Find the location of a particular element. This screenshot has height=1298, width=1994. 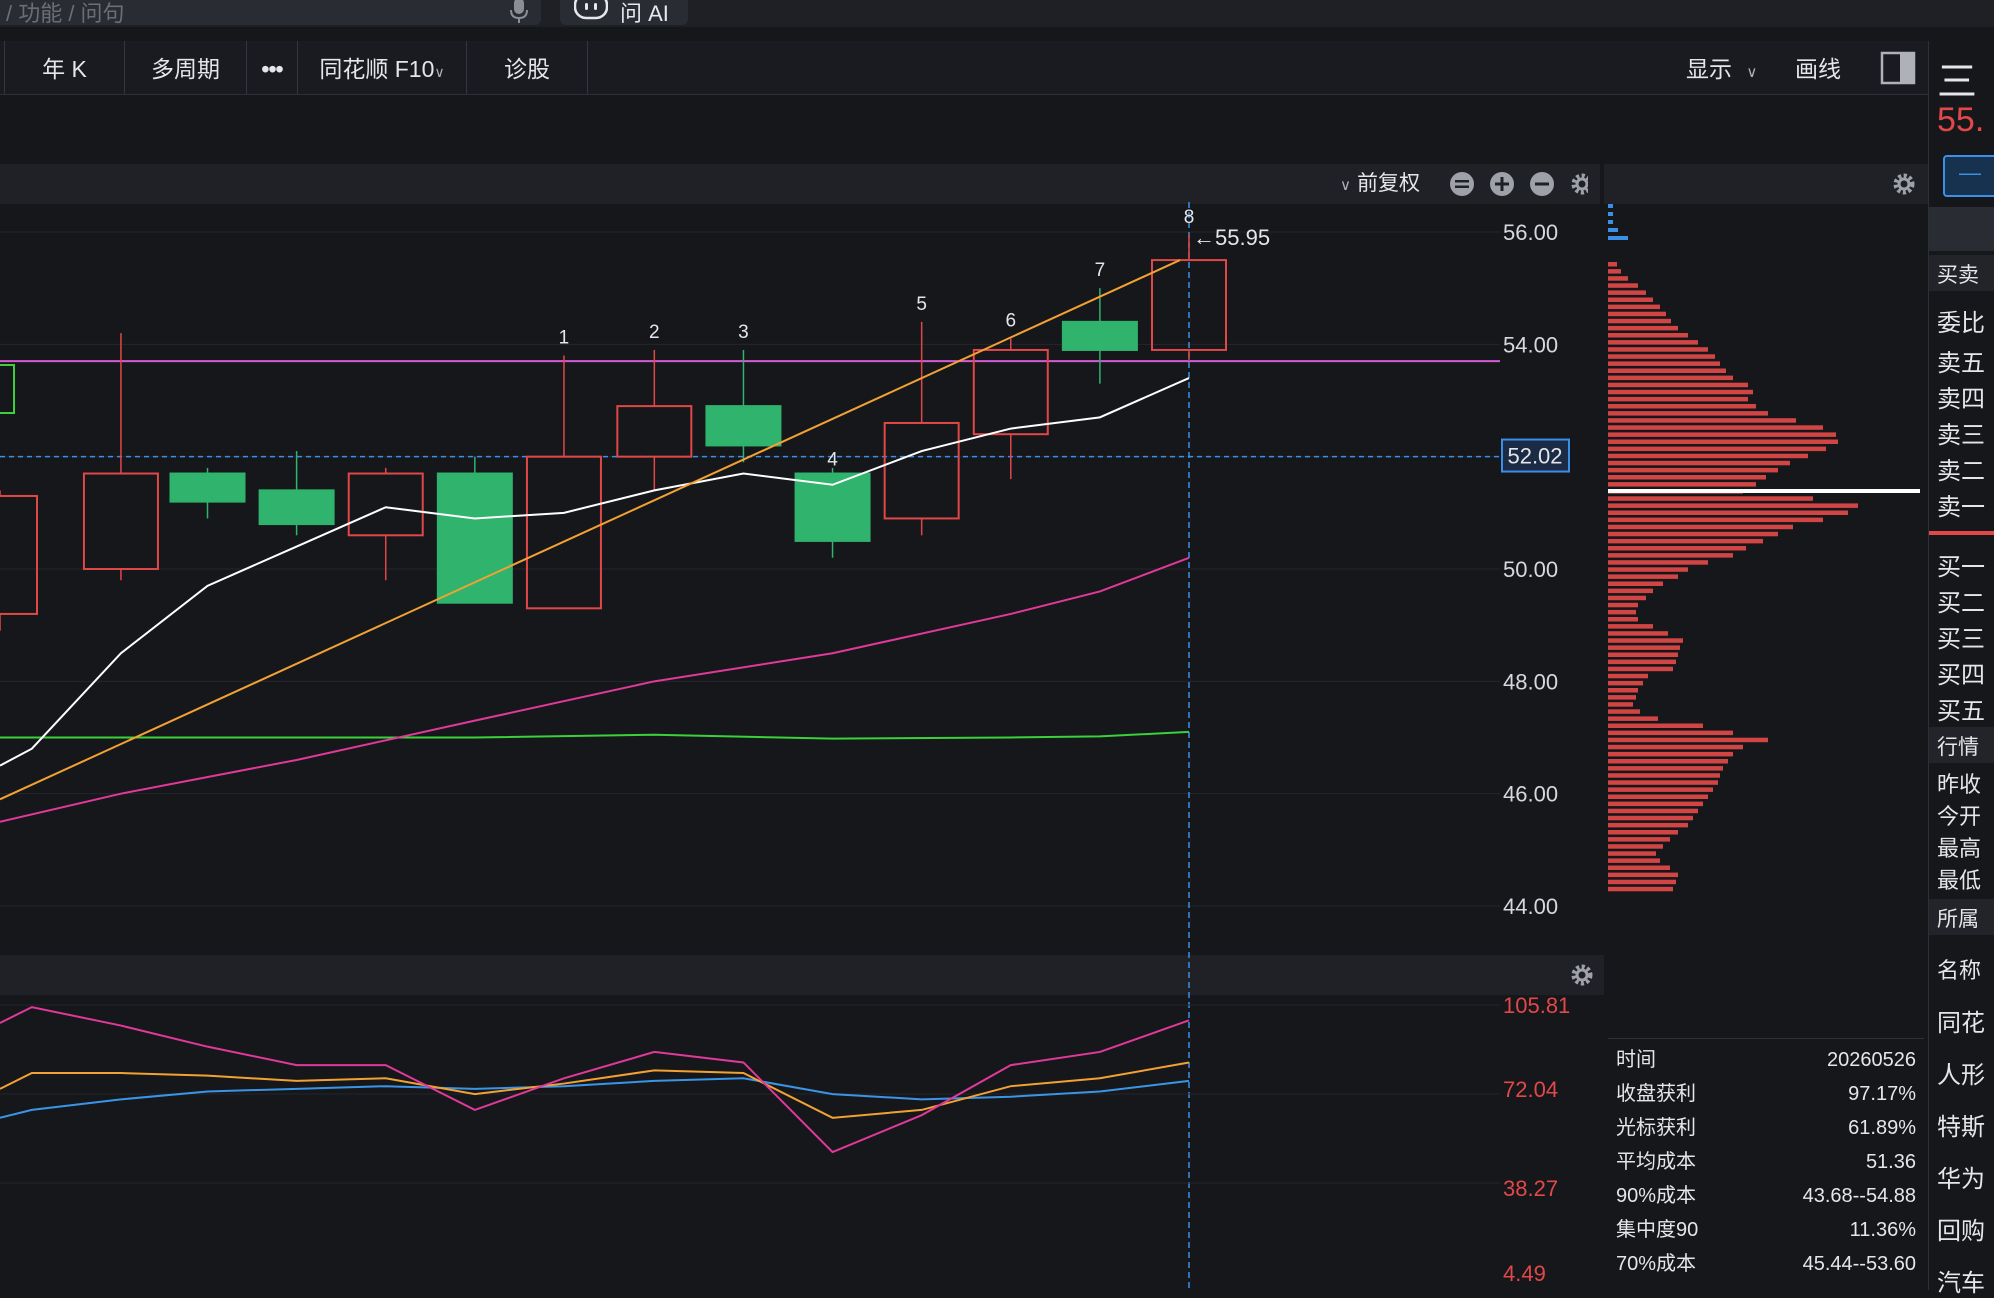

stat-key: 时间 is located at coordinates (1636, 1060).